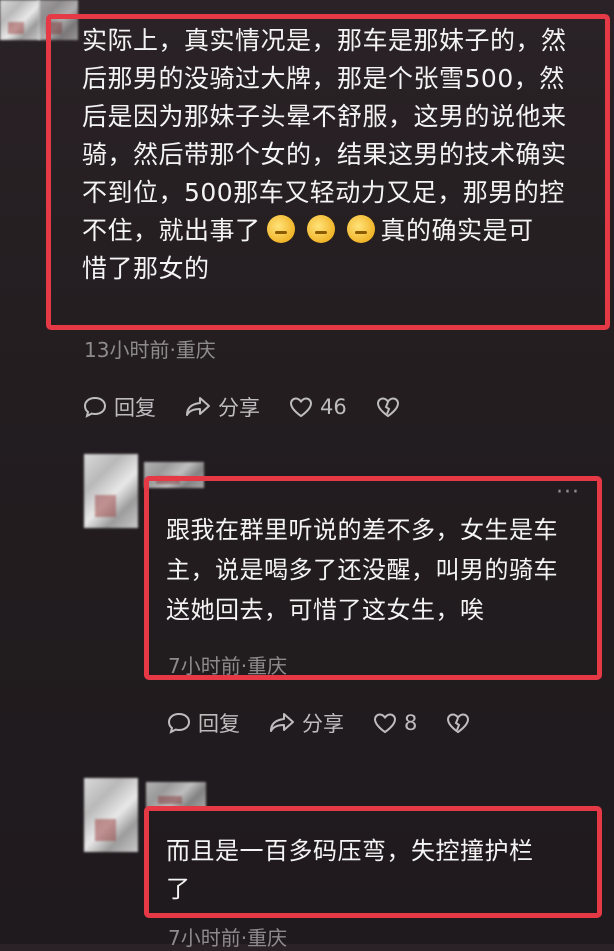 Image resolution: width=614 pixels, height=951 pixels. I want to click on comment-line: 送她回去，可惜了这女生，唉, so click(325, 610).